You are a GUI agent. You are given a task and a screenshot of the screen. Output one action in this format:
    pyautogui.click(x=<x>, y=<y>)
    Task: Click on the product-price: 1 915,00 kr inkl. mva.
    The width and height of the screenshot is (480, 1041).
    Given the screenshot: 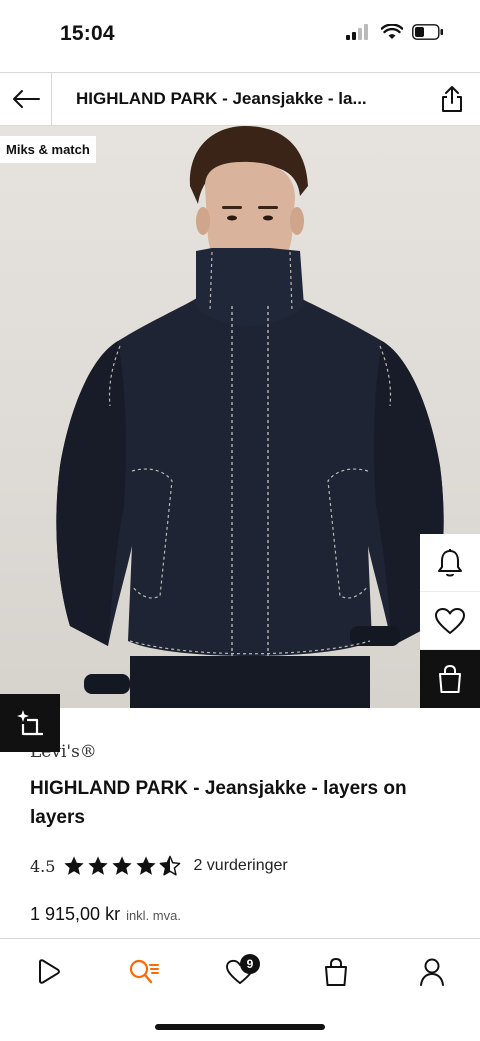 What is the action you would take?
    pyautogui.click(x=105, y=914)
    